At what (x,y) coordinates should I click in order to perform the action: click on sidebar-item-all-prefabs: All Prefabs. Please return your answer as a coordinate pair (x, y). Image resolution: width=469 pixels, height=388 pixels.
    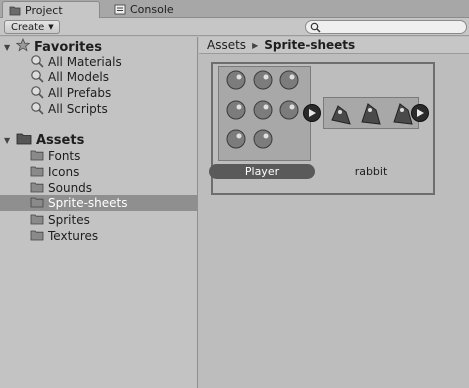
    Looking at the image, I should click on (70, 93).